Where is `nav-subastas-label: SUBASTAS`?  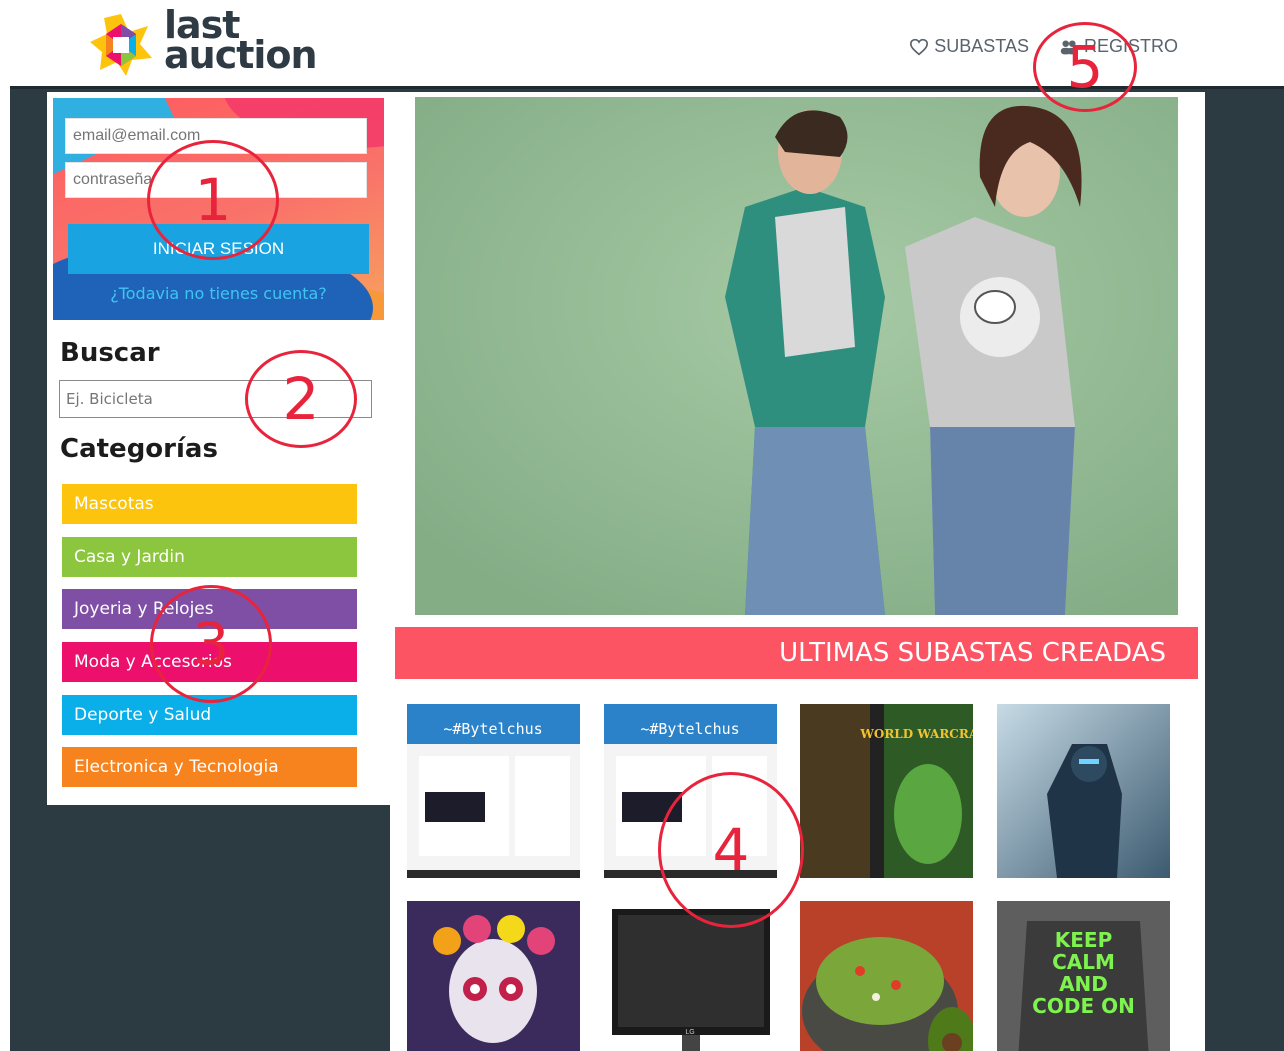
nav-subastas-label: SUBASTAS is located at coordinates (981, 46).